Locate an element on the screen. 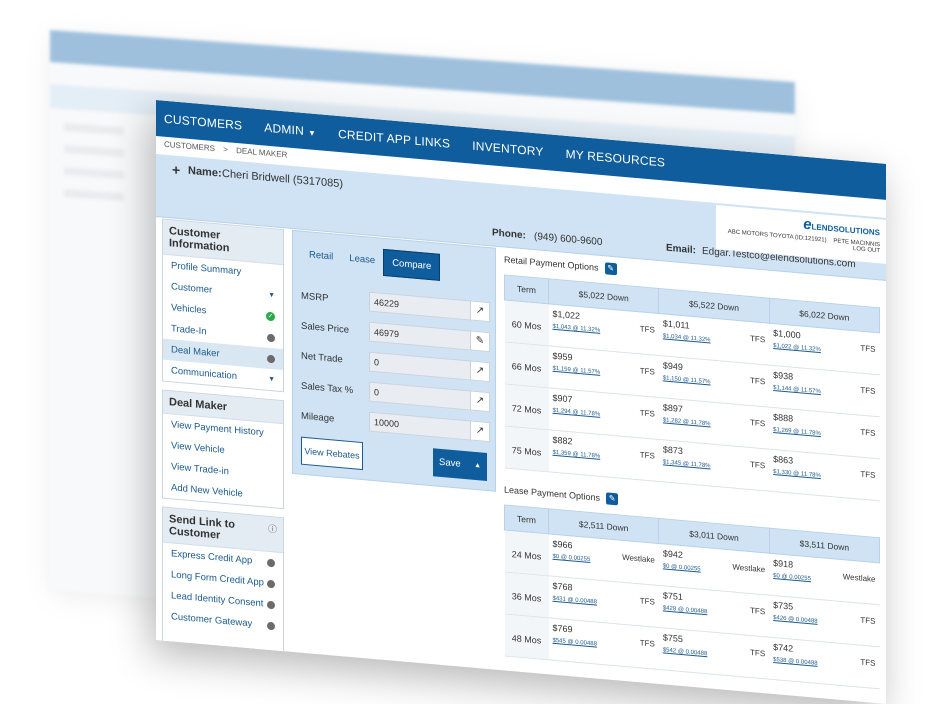  payment-cell: $742 TFS $538 @ 0.00488 is located at coordinates (824, 663).